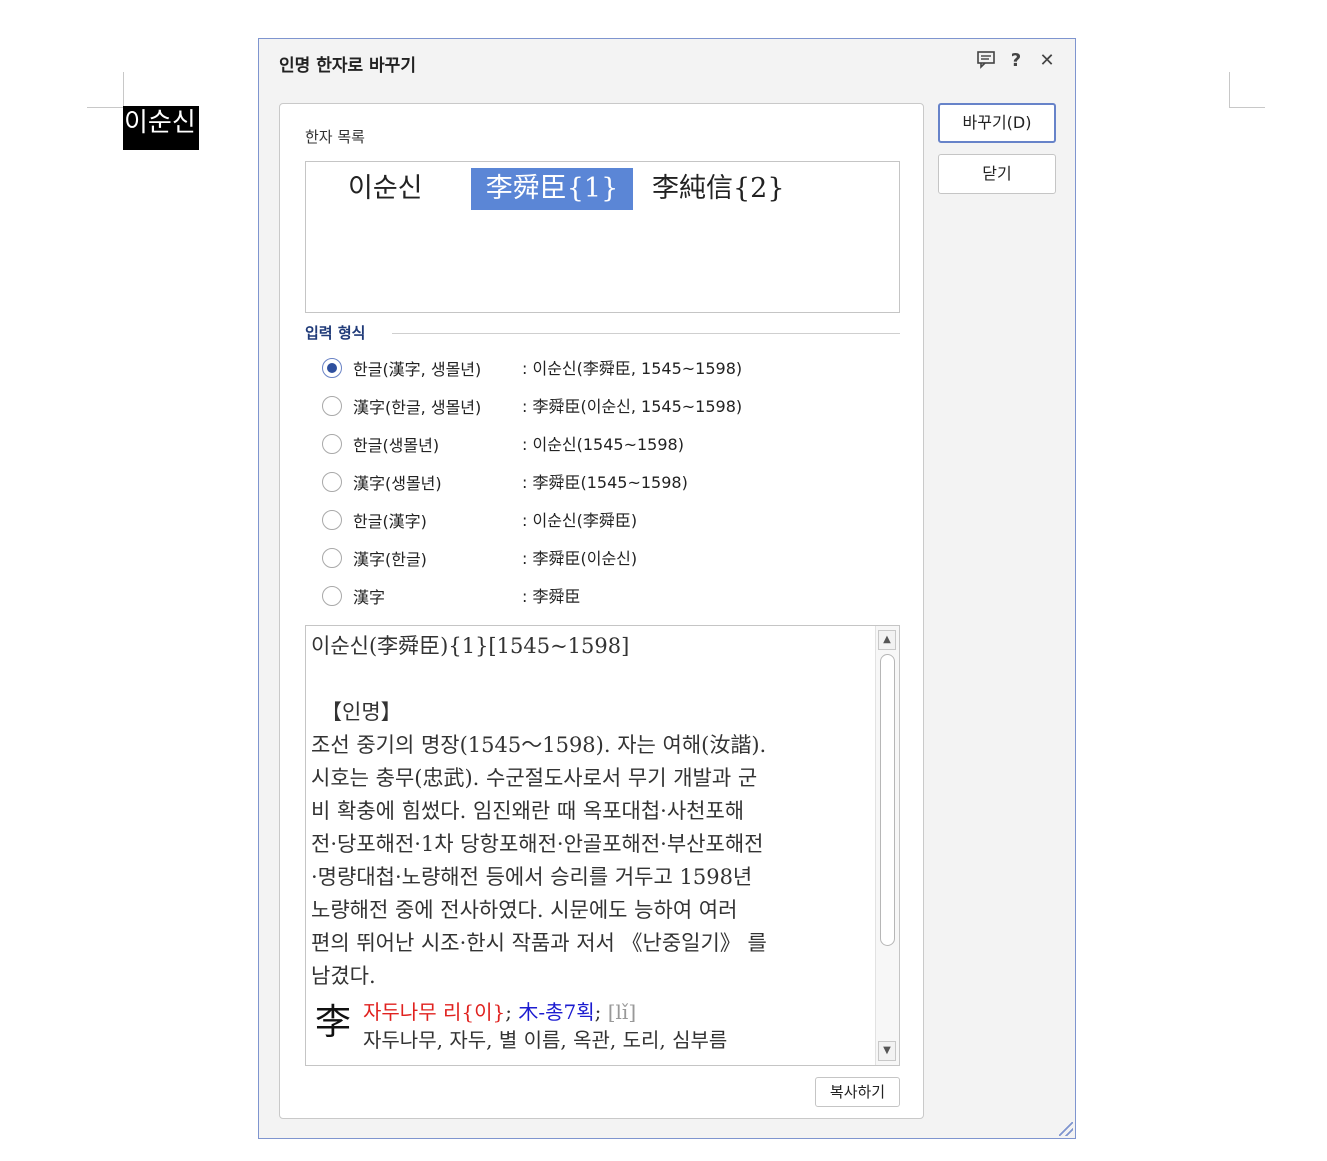  I want to click on info-scrollbar: ▲ ▼, so click(887, 845).